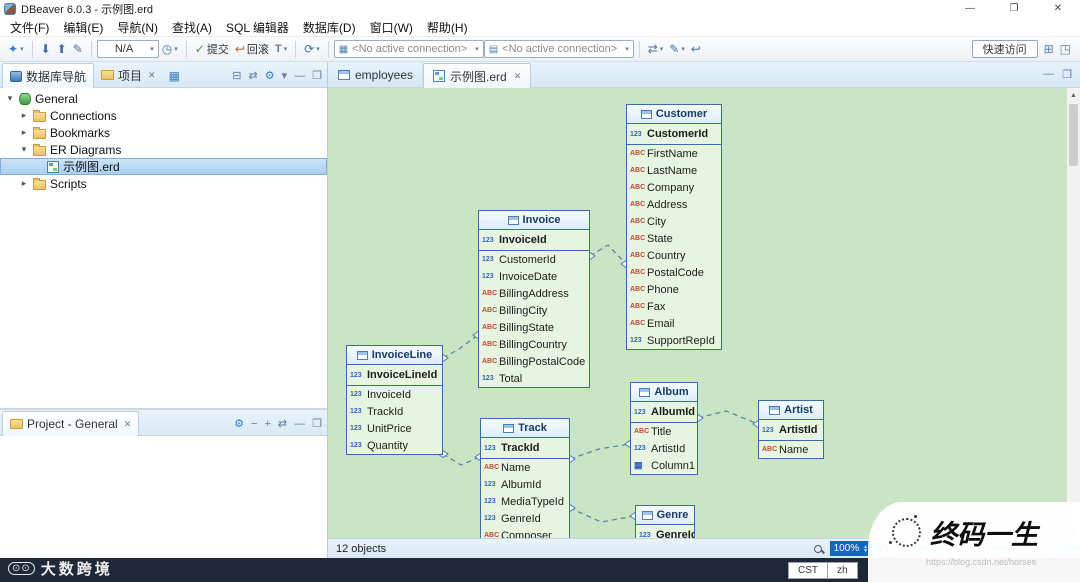 Image resolution: width=1080 pixels, height=582 pixels. Describe the element at coordinates (394, 375) in the screenshot. I see `column-invoicelineid: 123 InvoiceLineId` at that location.